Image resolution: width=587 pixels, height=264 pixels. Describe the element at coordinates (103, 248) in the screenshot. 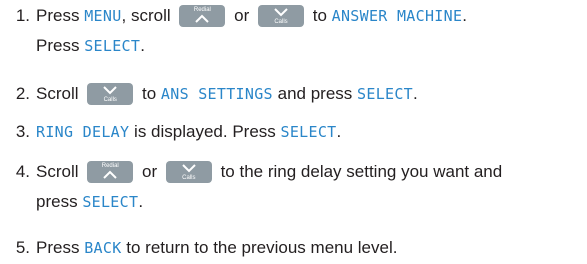

I see `lcd-back: BACK` at that location.